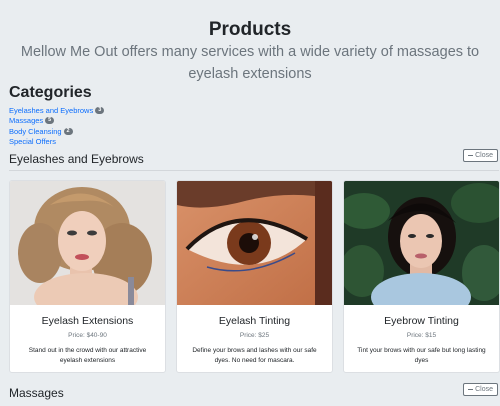 This screenshot has width=500, height=406. What do you see at coordinates (35, 131) in the screenshot?
I see `category-label: Body Cleansing` at bounding box center [35, 131].